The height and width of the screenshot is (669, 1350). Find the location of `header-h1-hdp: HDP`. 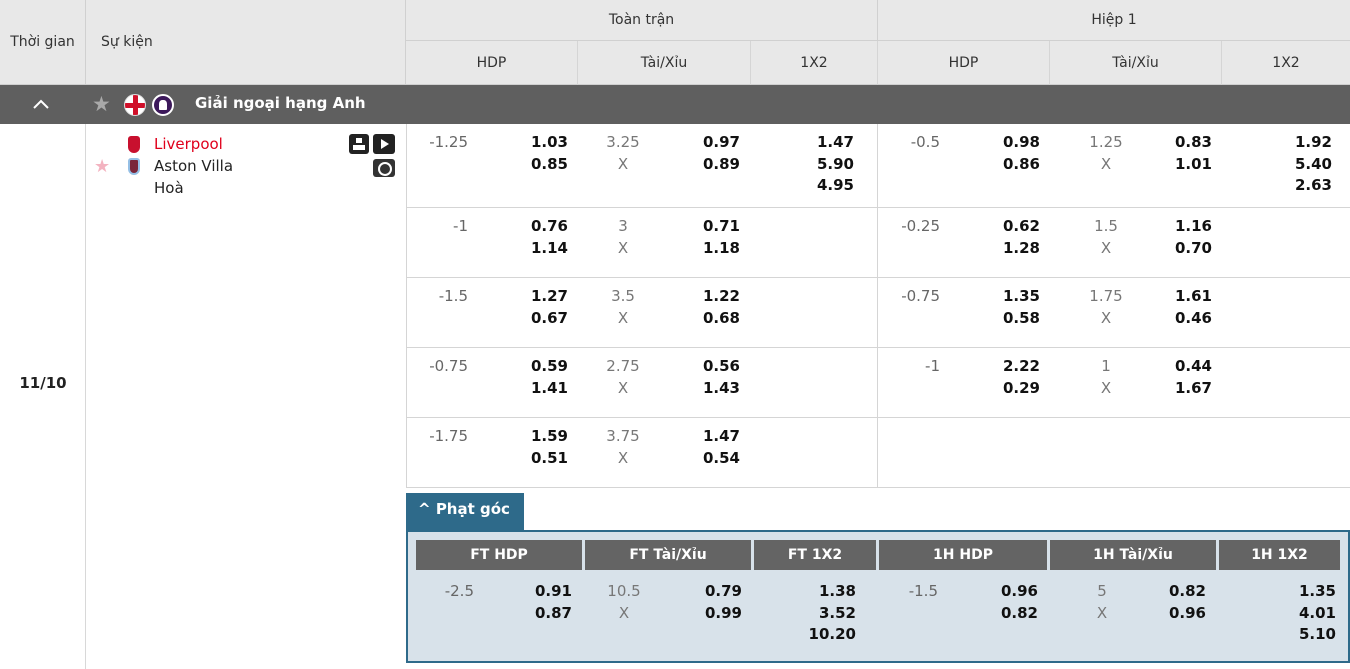

header-h1-hdp: HDP is located at coordinates (964, 63).